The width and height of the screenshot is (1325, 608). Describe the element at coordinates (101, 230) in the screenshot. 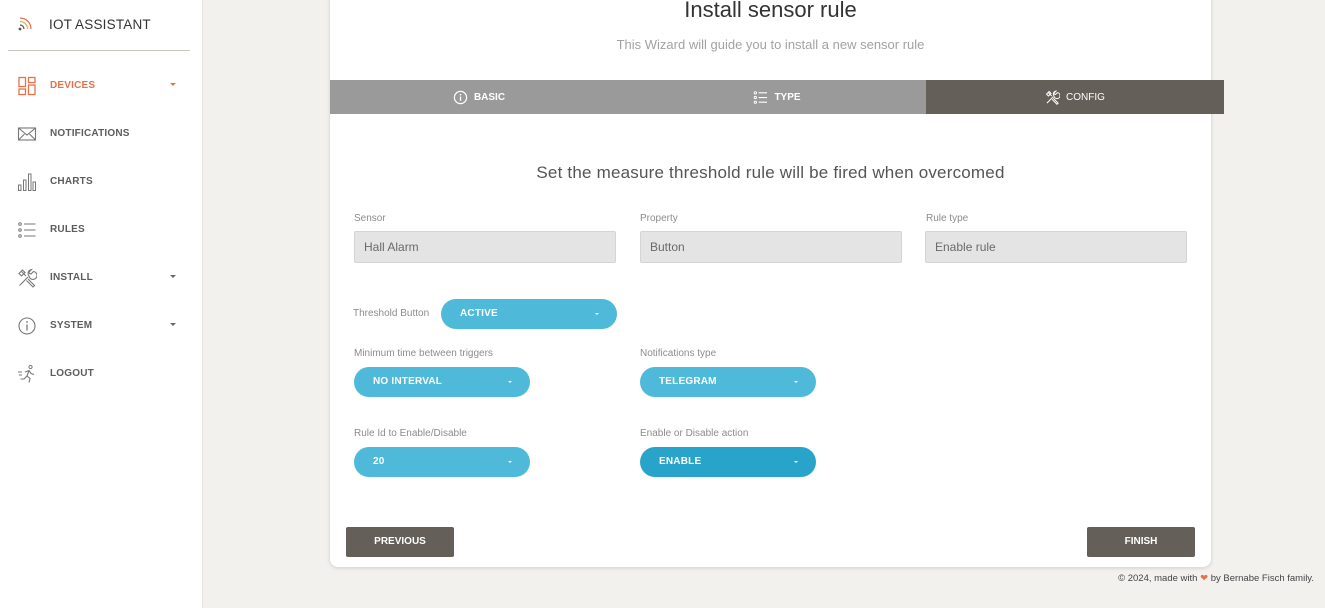

I see `sidebar-item-rules: RULES` at that location.